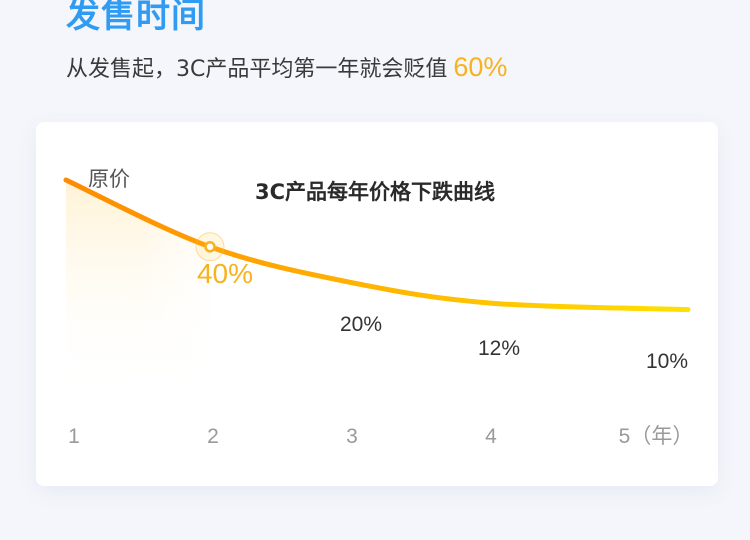  What do you see at coordinates (225, 273) in the screenshot?
I see `data-label-2: 40%` at bounding box center [225, 273].